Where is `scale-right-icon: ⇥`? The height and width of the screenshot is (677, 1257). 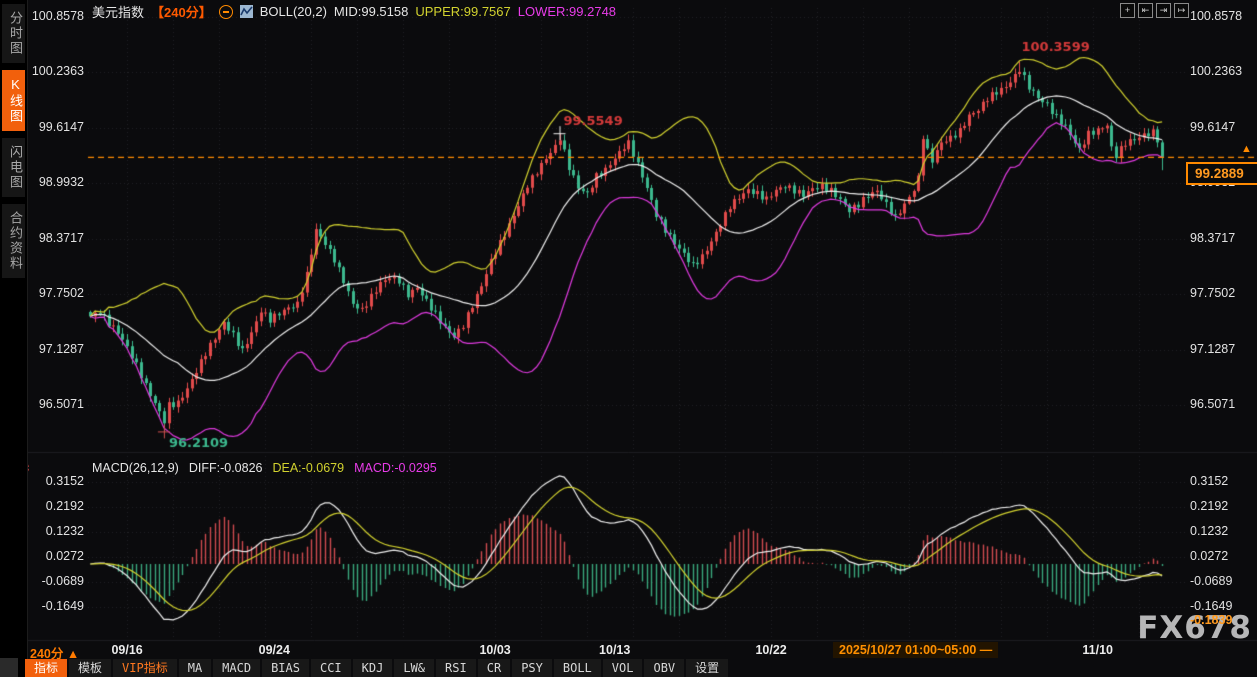
scale-right-icon: ⇥ is located at coordinates (1163, 10).